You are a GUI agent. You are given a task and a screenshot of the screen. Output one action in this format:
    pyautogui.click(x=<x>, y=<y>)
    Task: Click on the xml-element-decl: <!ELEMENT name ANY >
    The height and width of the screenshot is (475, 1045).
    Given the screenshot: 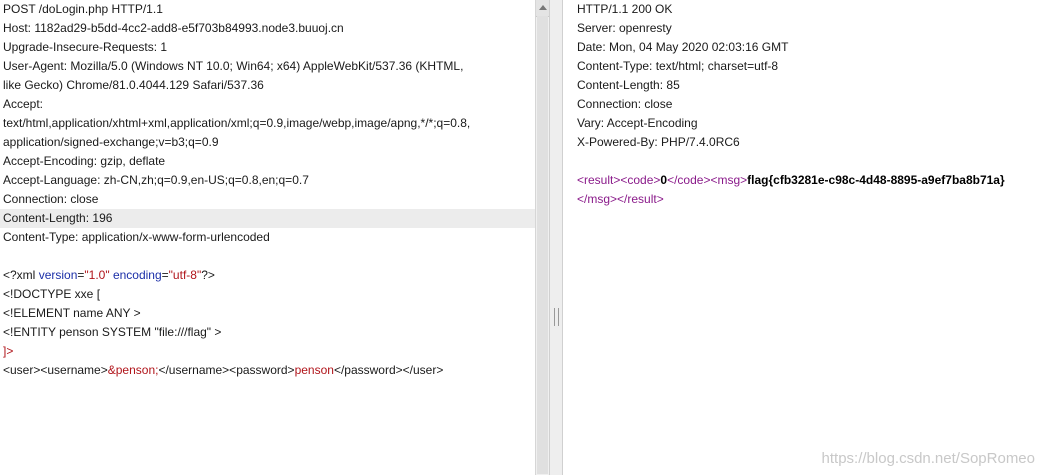 What is the action you would take?
    pyautogui.click(x=72, y=313)
    